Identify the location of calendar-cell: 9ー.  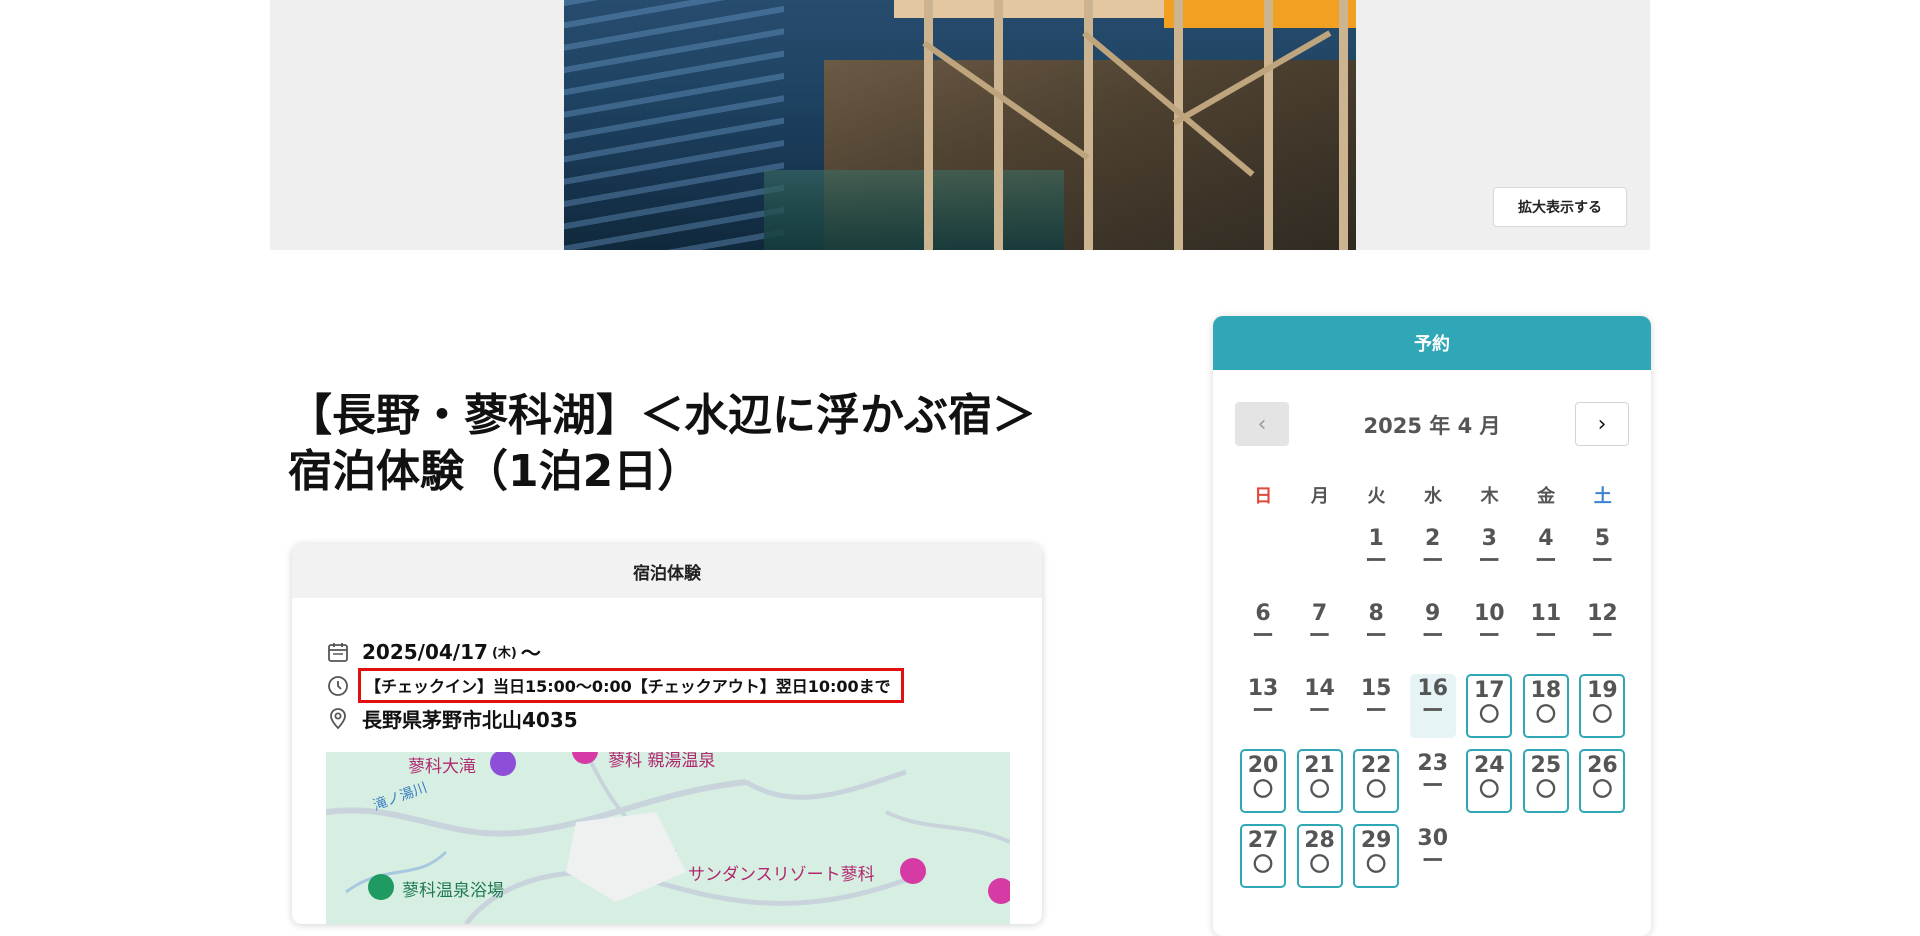
(1433, 626).